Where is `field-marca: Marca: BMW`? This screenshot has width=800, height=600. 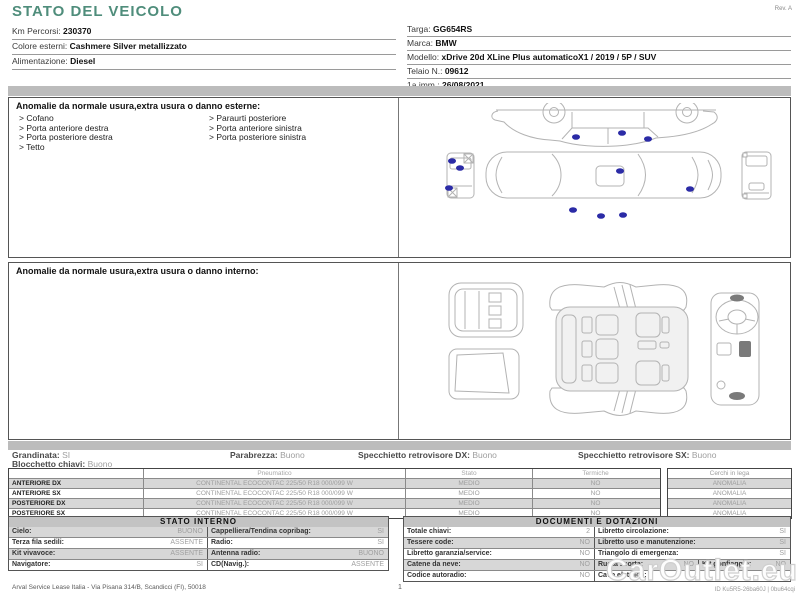
field-marca: Marca: BMW is located at coordinates (599, 44).